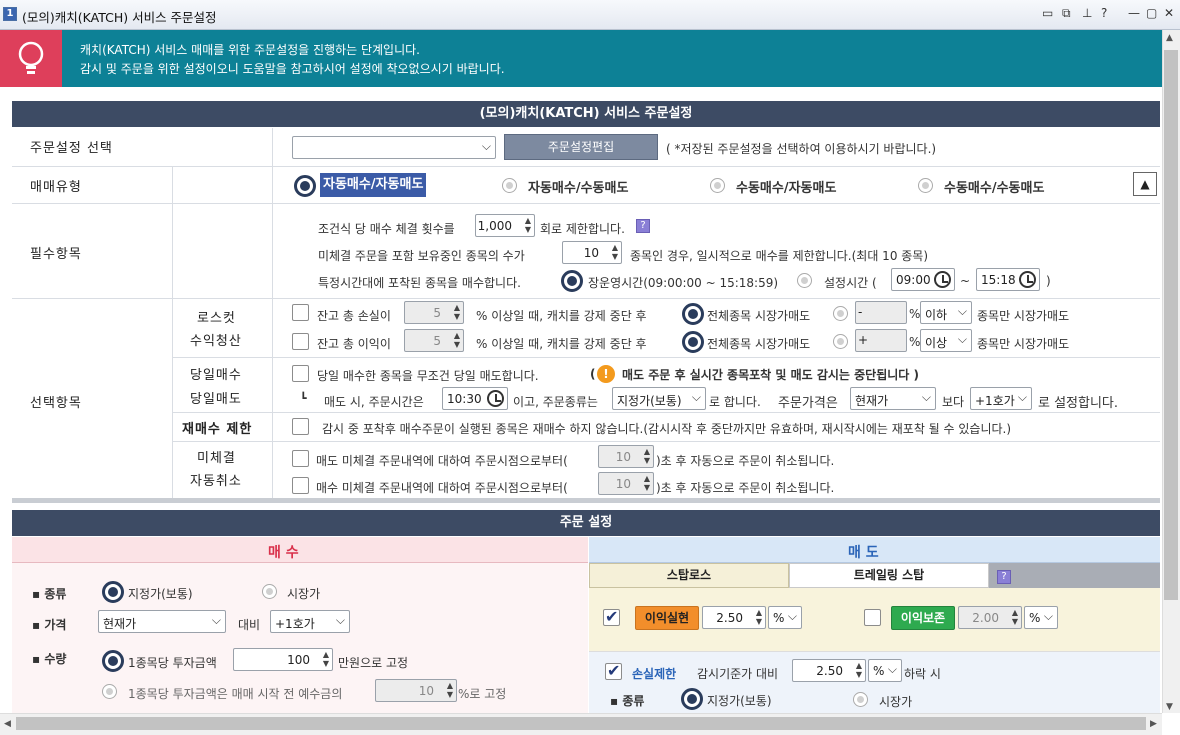 The image size is (1180, 735). What do you see at coordinates (758, 343) in the screenshot?
I see `profit-market-sell: 전체종목 시장가매도` at bounding box center [758, 343].